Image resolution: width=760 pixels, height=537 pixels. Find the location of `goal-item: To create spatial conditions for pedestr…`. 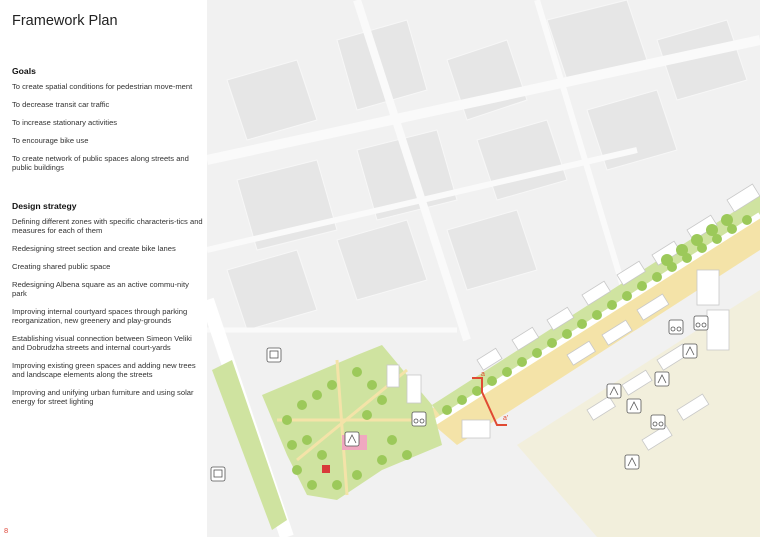

goal-item: To create spatial conditions for pedestr… is located at coordinates (102, 86).